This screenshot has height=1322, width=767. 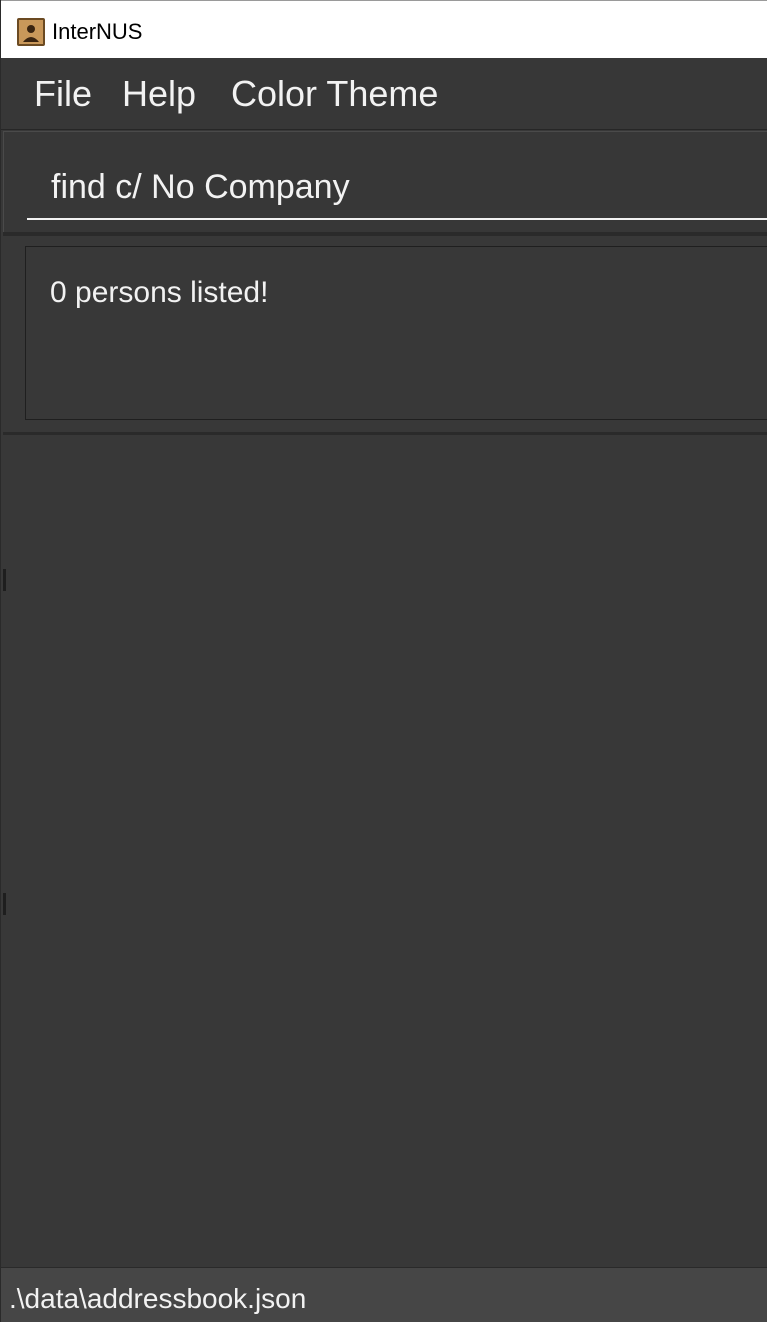 What do you see at coordinates (384, 1294) in the screenshot?
I see `status-bar: .\data\addressbook.json` at bounding box center [384, 1294].